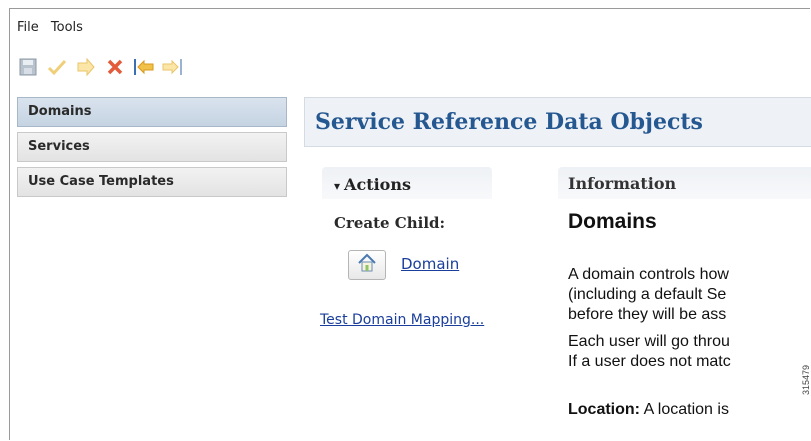  I want to click on page-header: Service Reference Data Objects, so click(557, 122).